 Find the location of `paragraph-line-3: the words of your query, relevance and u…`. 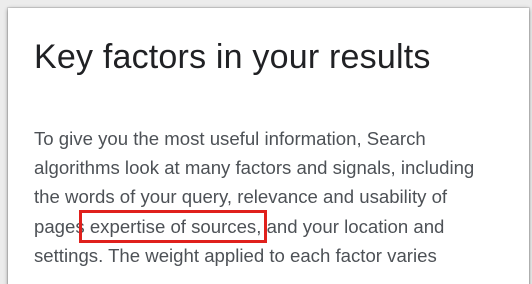

paragraph-line-3: the words of your query, relevance and u… is located at coordinates (241, 197).